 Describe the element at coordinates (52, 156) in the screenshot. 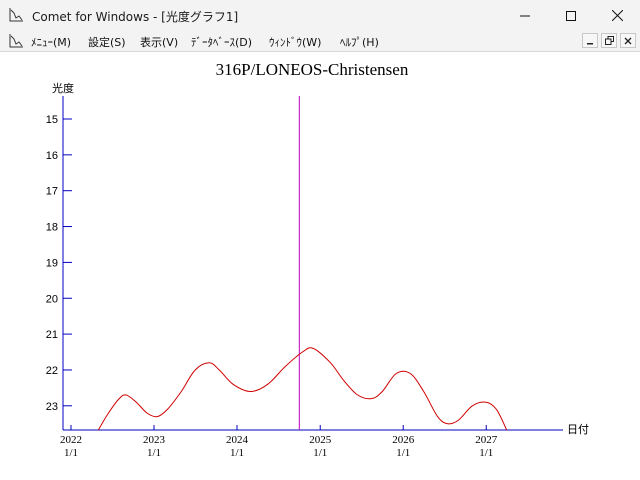

I see `y-tick-label: 16` at that location.